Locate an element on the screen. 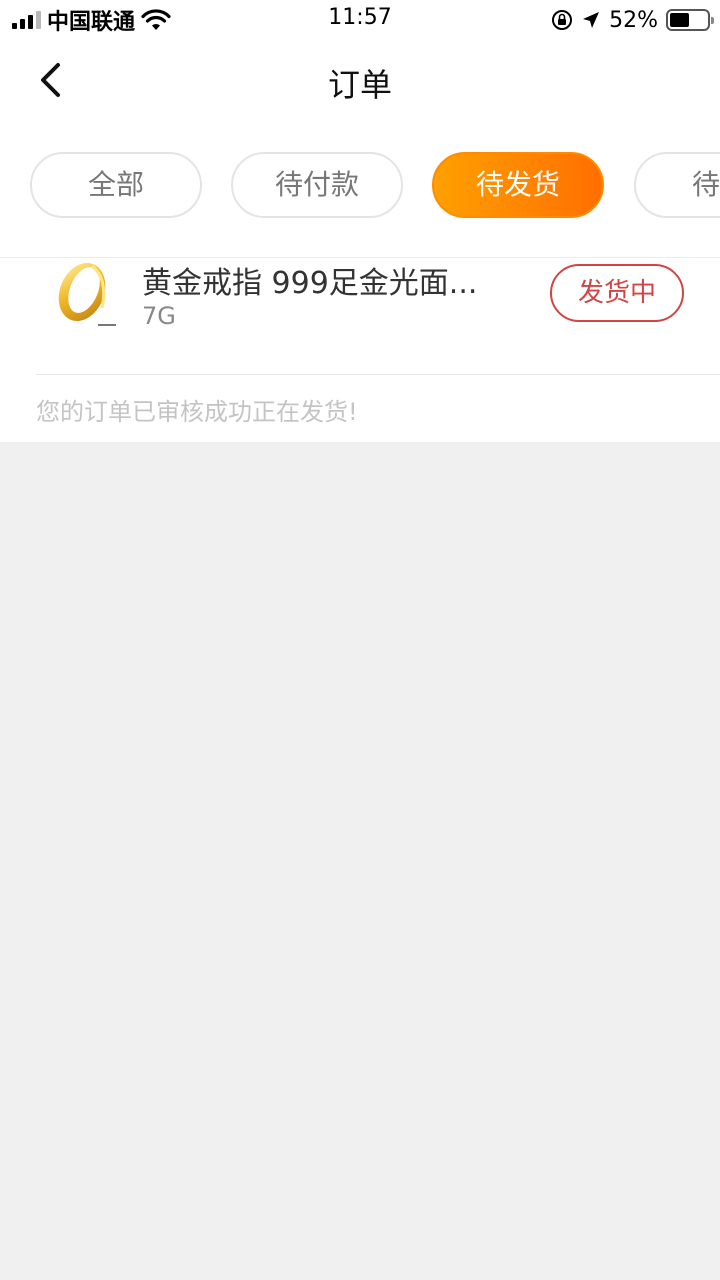  order-status-badge: 发货中 is located at coordinates (617, 293).